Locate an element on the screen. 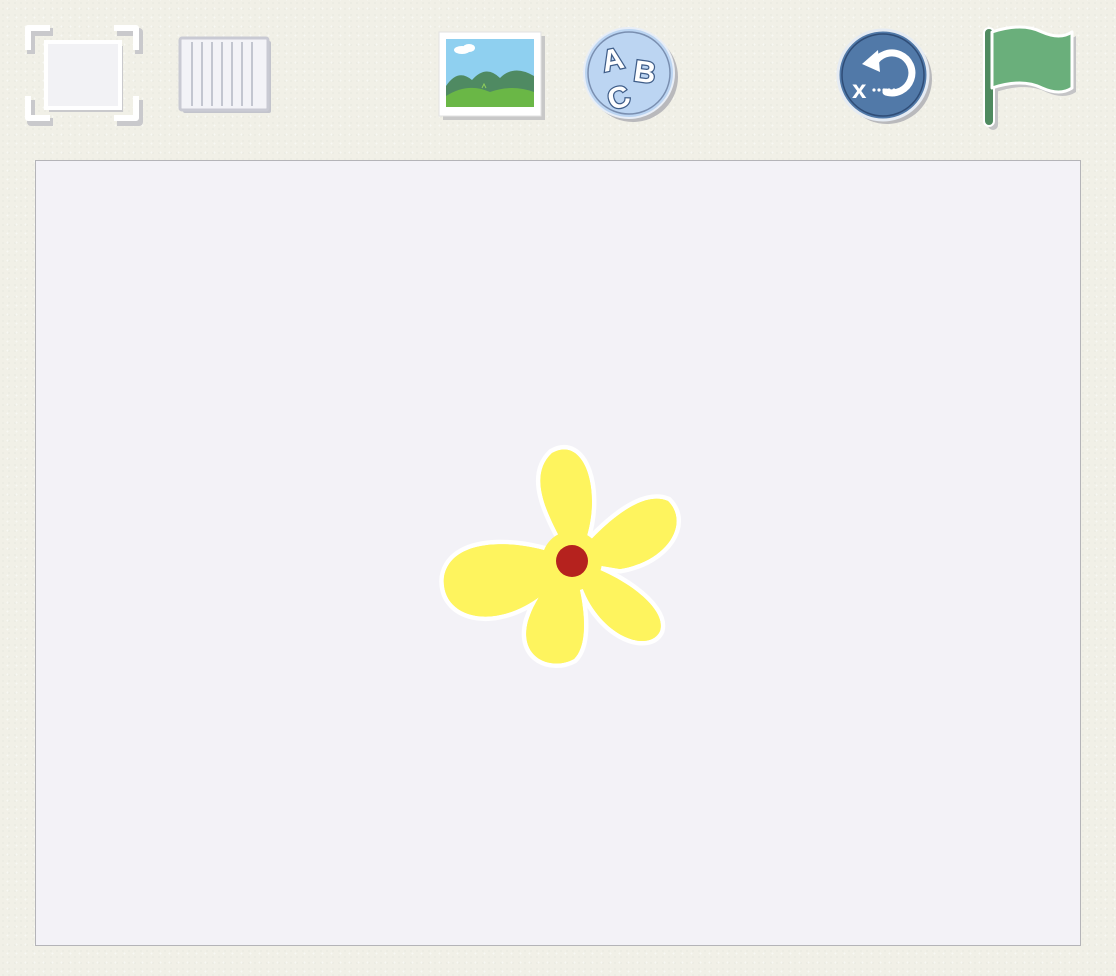  add-text-button: A B C is located at coordinates (632, 76).